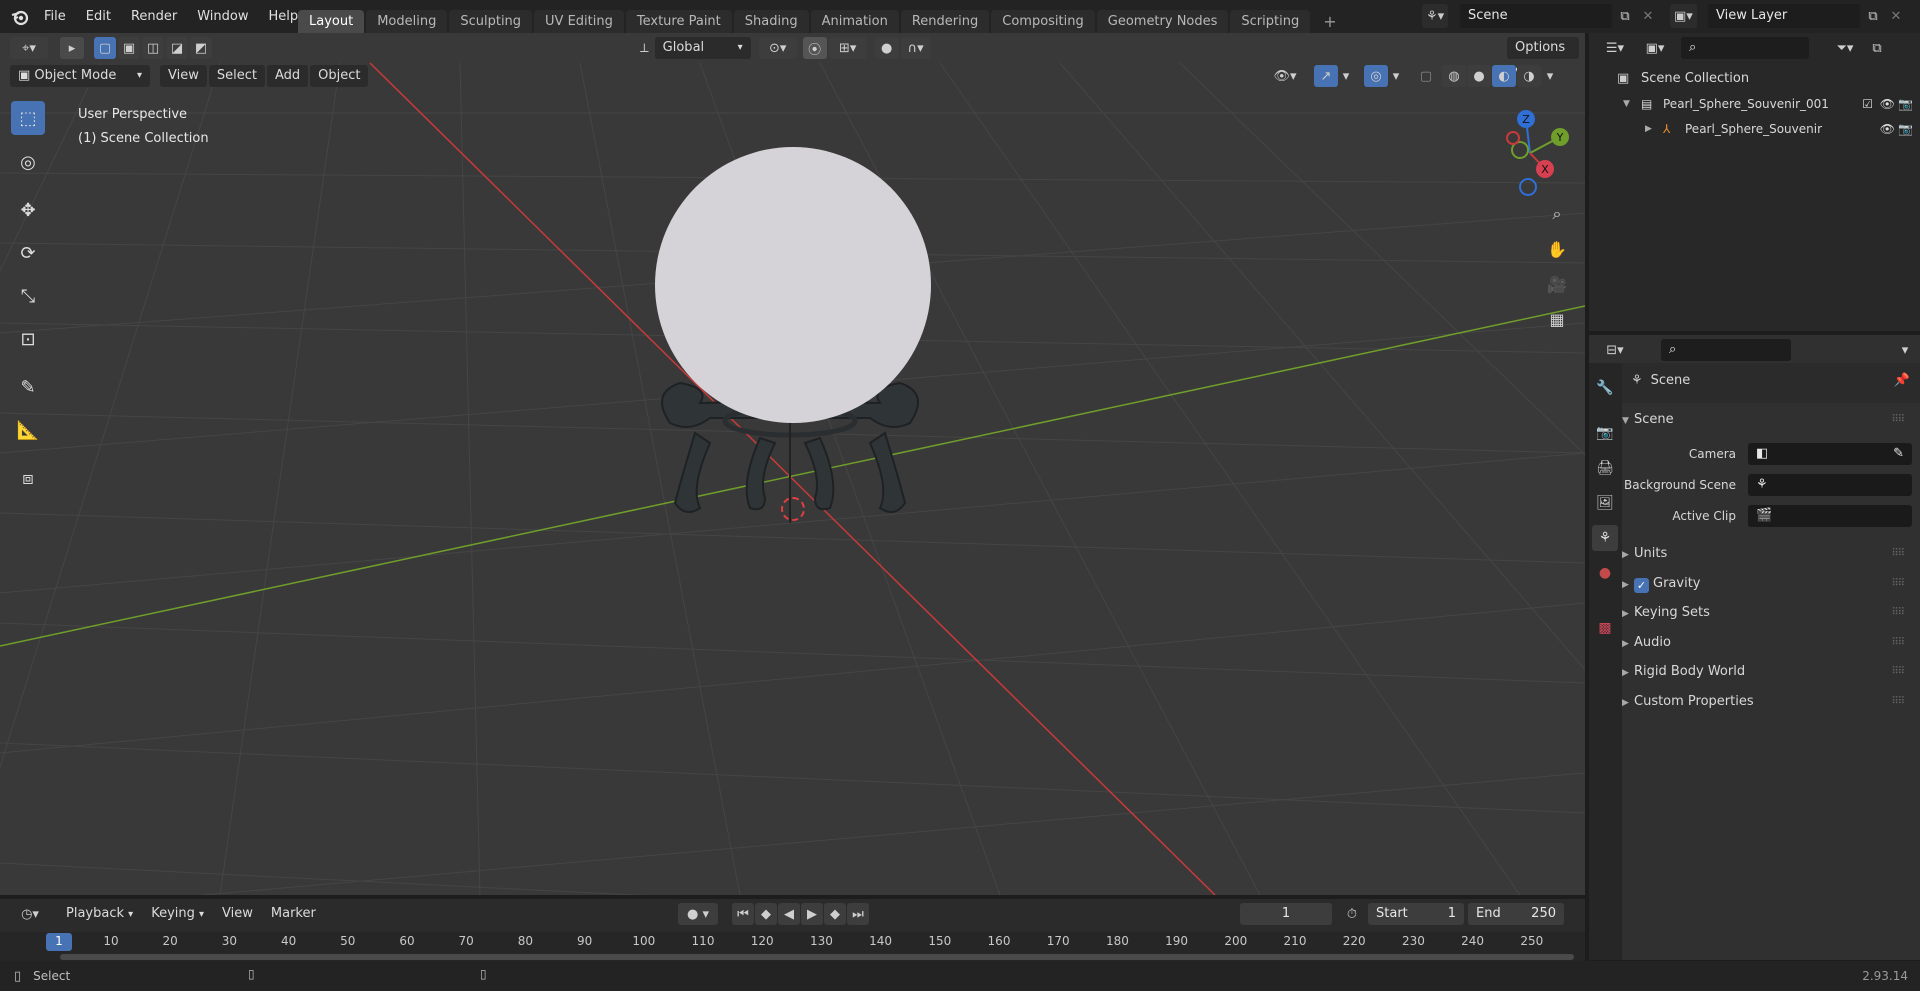 The image size is (1920, 991). I want to click on scale-tool-icon: ⤡, so click(28, 296).